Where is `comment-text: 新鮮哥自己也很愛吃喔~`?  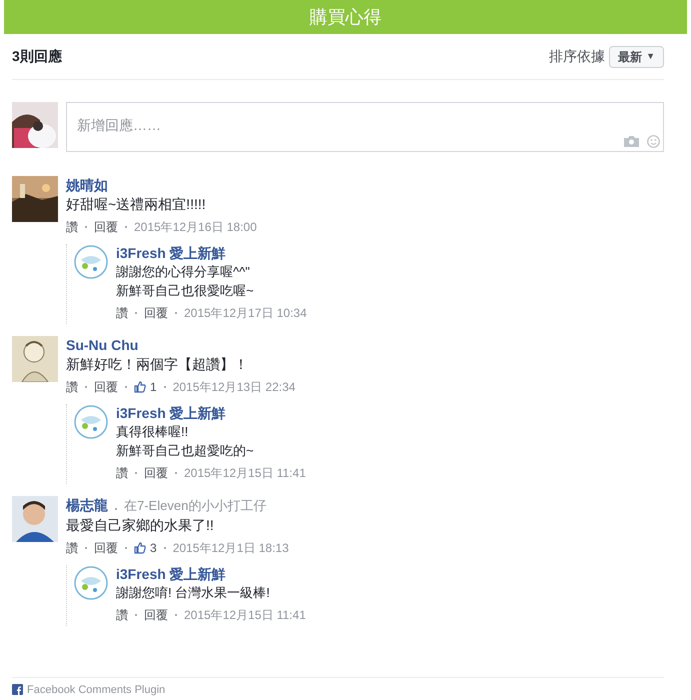
comment-text: 新鮮哥自己也很愛吃喔~ is located at coordinates (185, 291).